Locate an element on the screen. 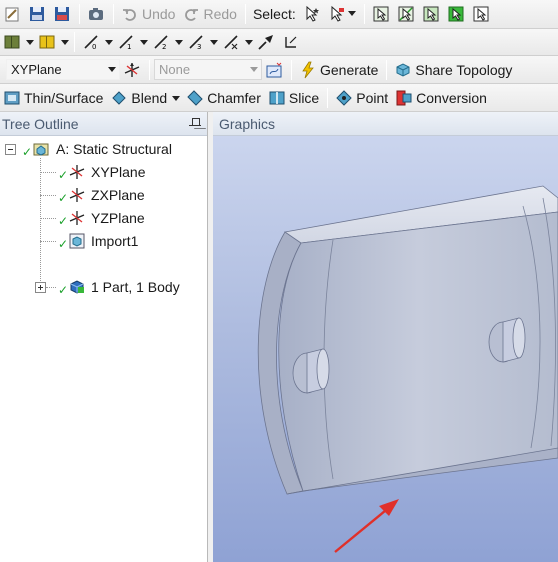  tree-item-xyplane: ✓ XYPlane is located at coordinates (100, 172).